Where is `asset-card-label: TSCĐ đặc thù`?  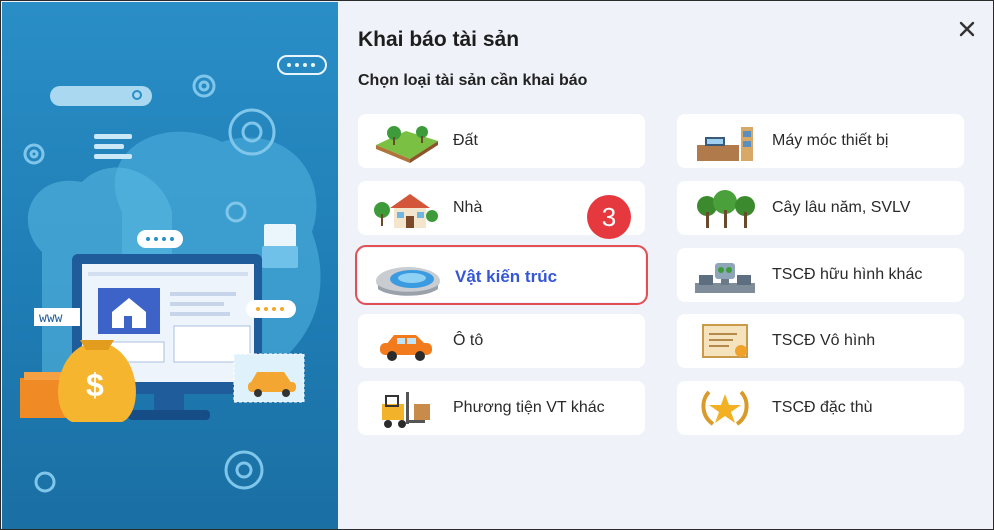
asset-card-label: TSCĐ đặc thù is located at coordinates (822, 407).